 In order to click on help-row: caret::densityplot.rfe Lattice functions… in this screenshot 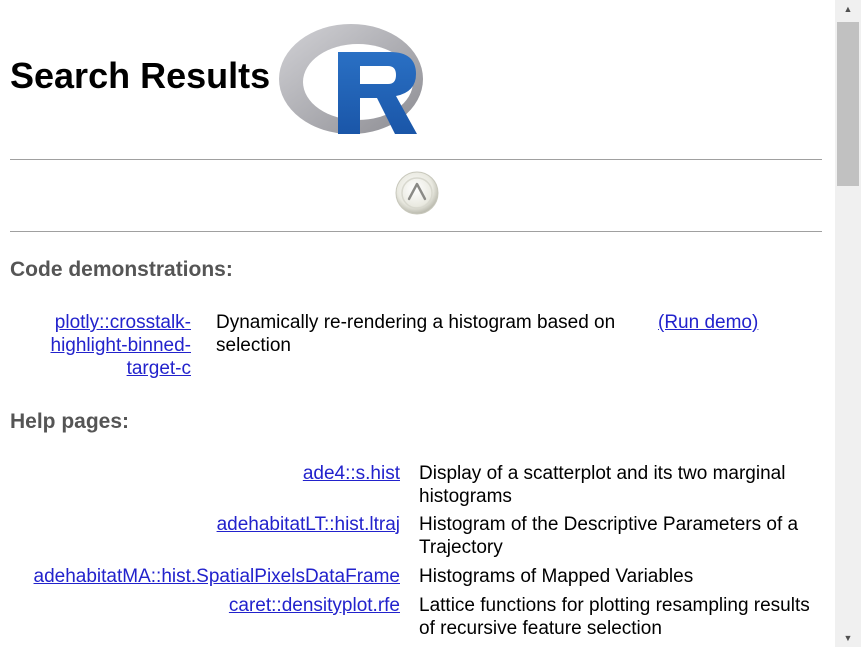, I will do `click(416, 617)`.